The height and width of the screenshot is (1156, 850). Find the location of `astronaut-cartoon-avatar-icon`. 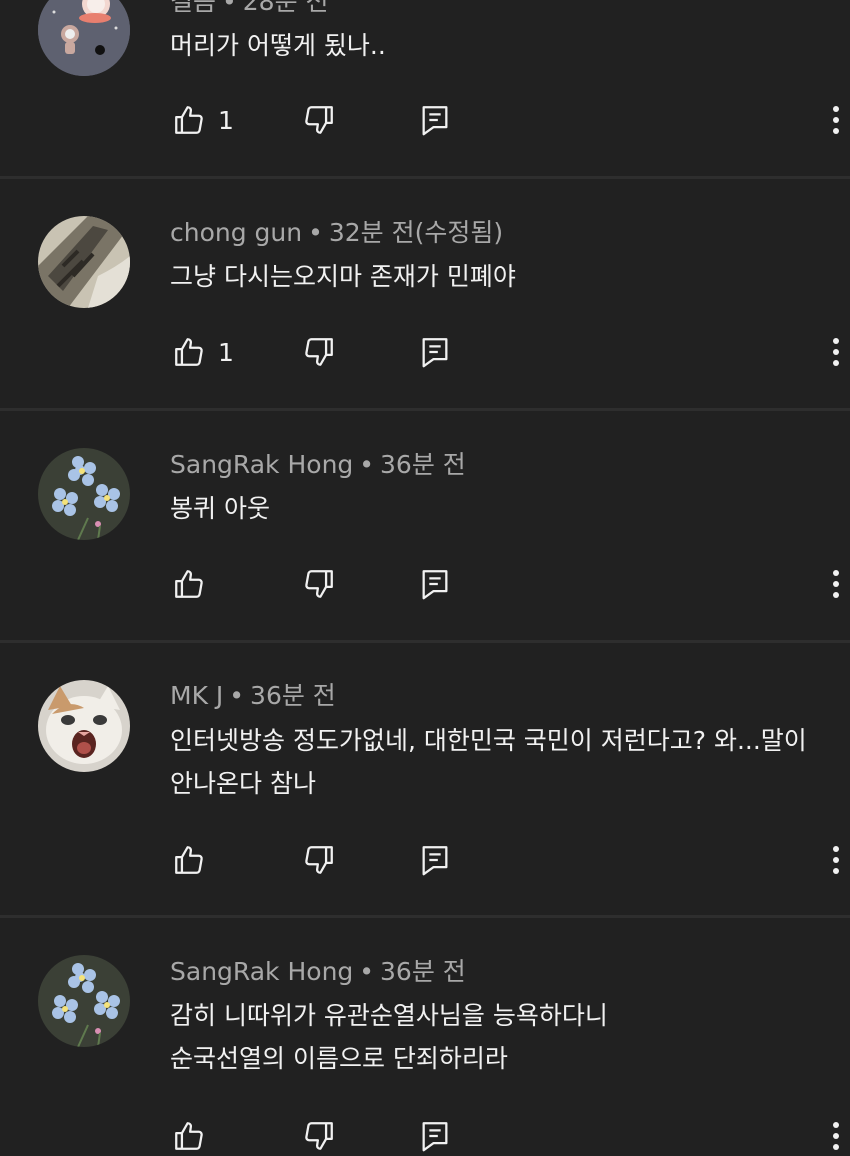

astronaut-cartoon-avatar-icon is located at coordinates (84, 38).